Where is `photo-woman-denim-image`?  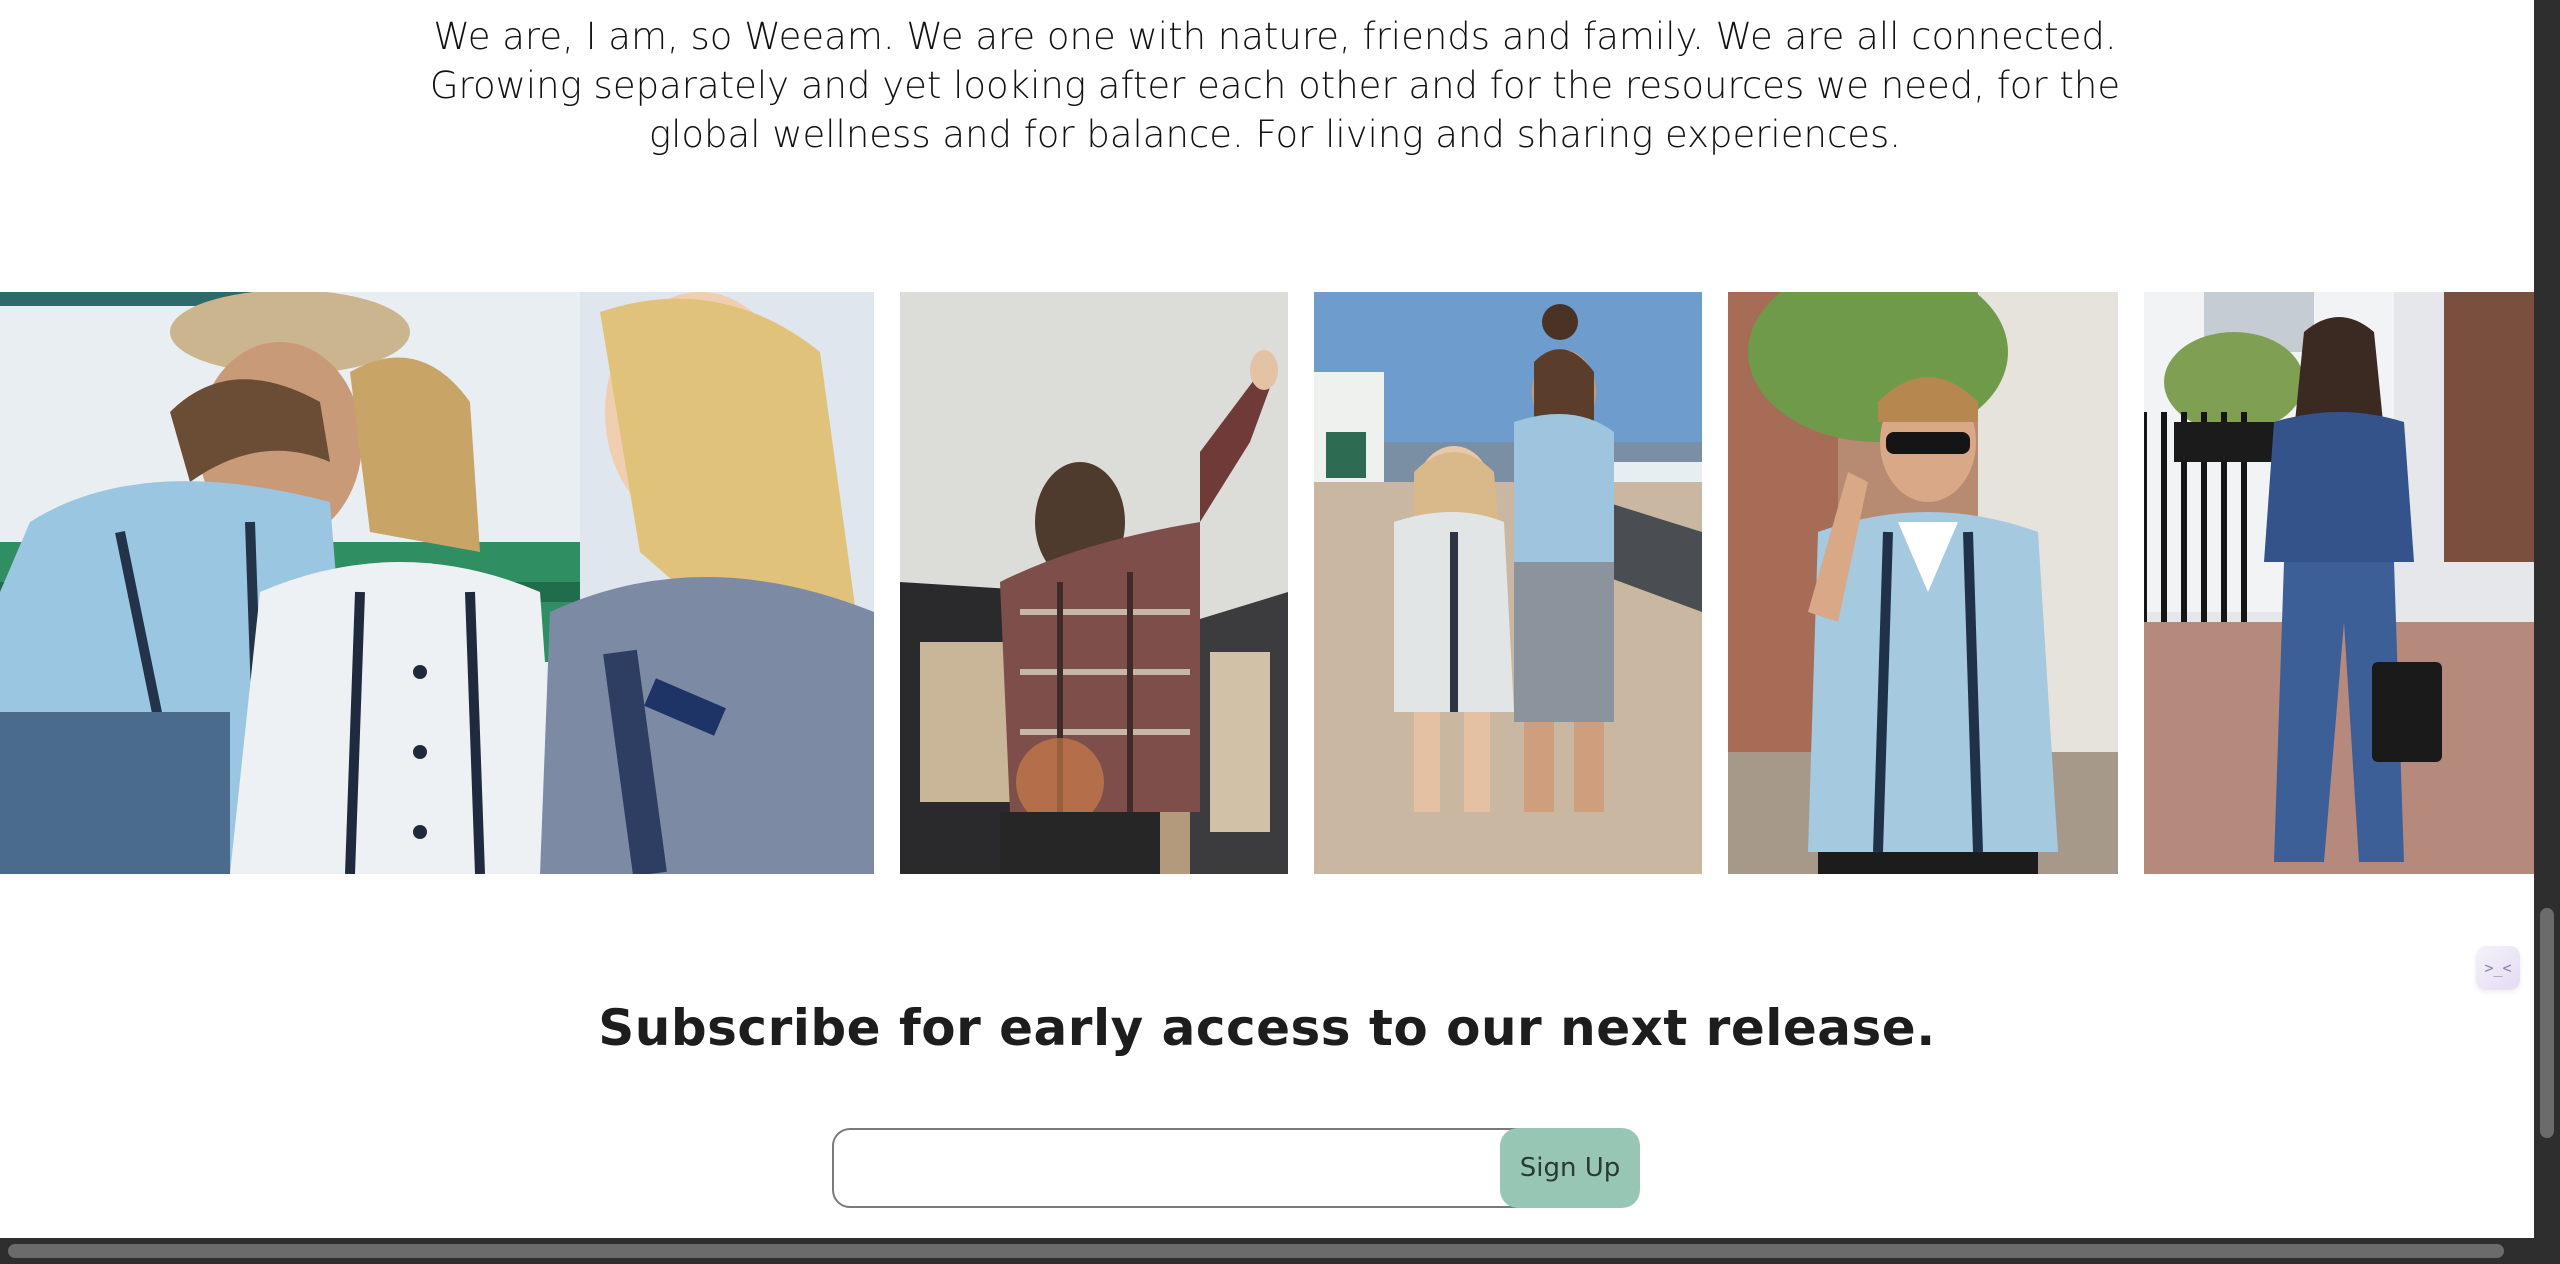 photo-woman-denim-image is located at coordinates (2339, 583).